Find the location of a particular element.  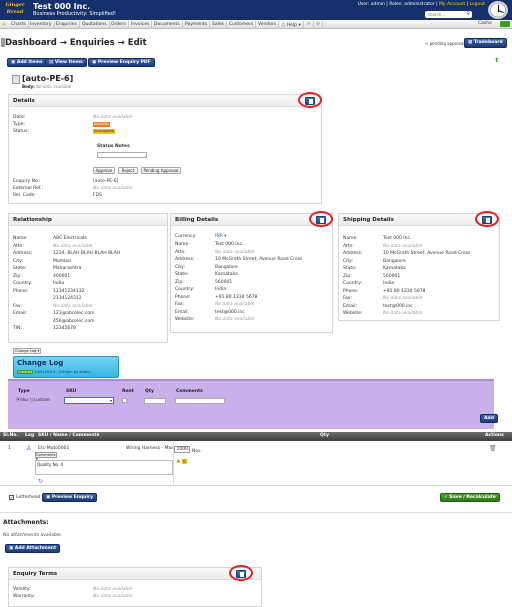

validity-empty: No data available is located at coordinates (113, 589).